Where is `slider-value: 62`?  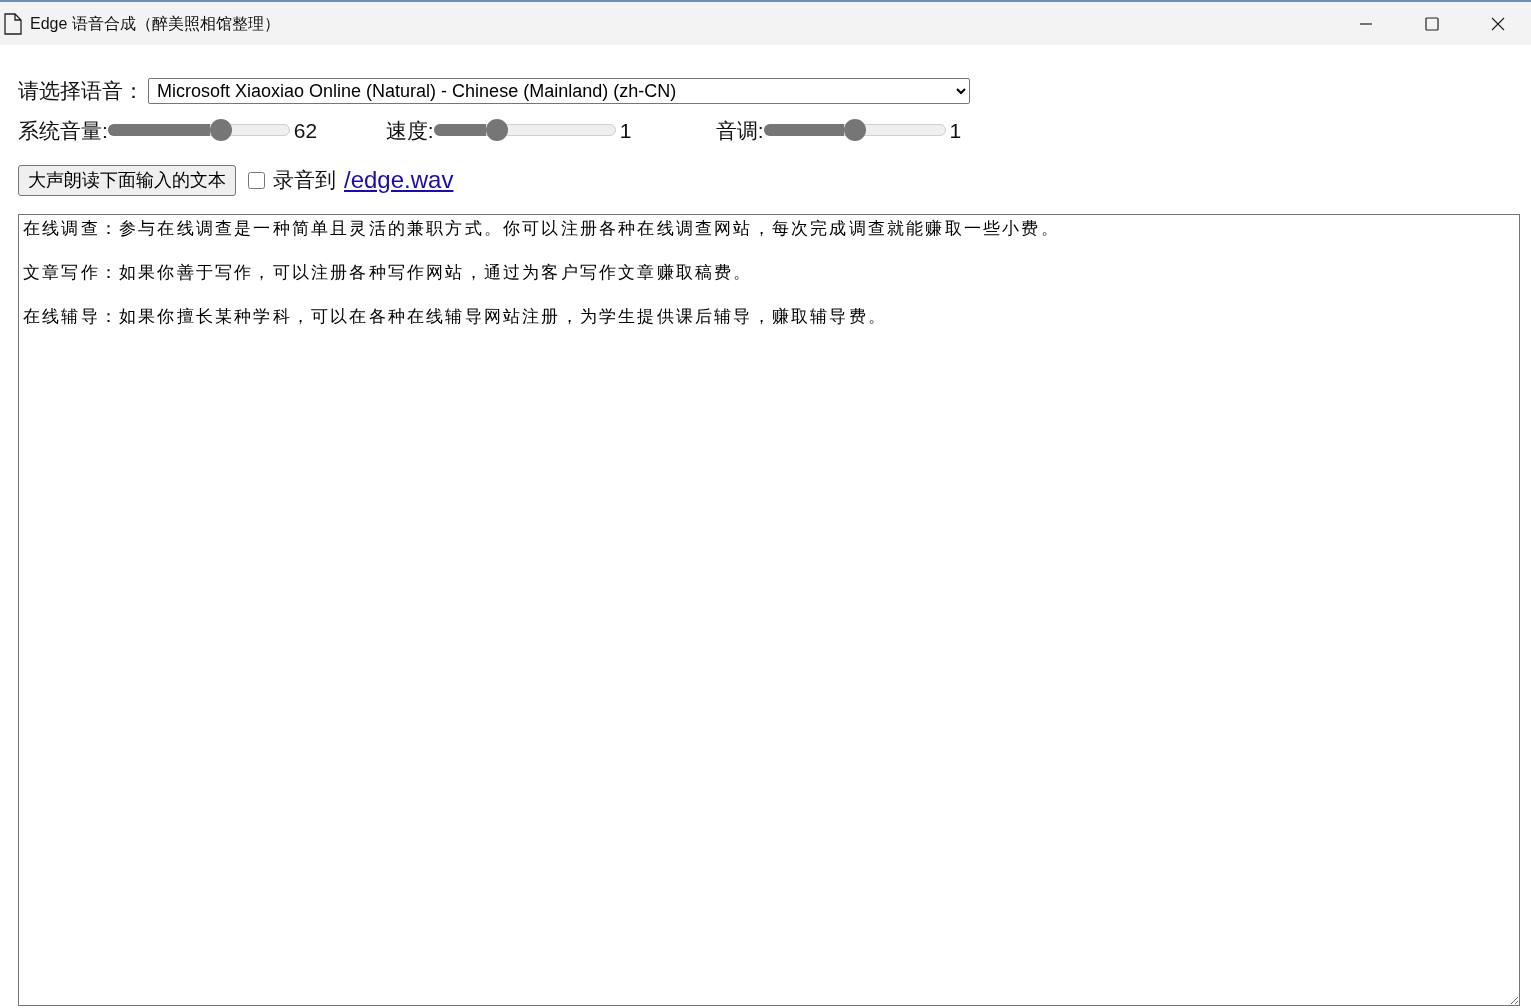 slider-value: 62 is located at coordinates (306, 130).